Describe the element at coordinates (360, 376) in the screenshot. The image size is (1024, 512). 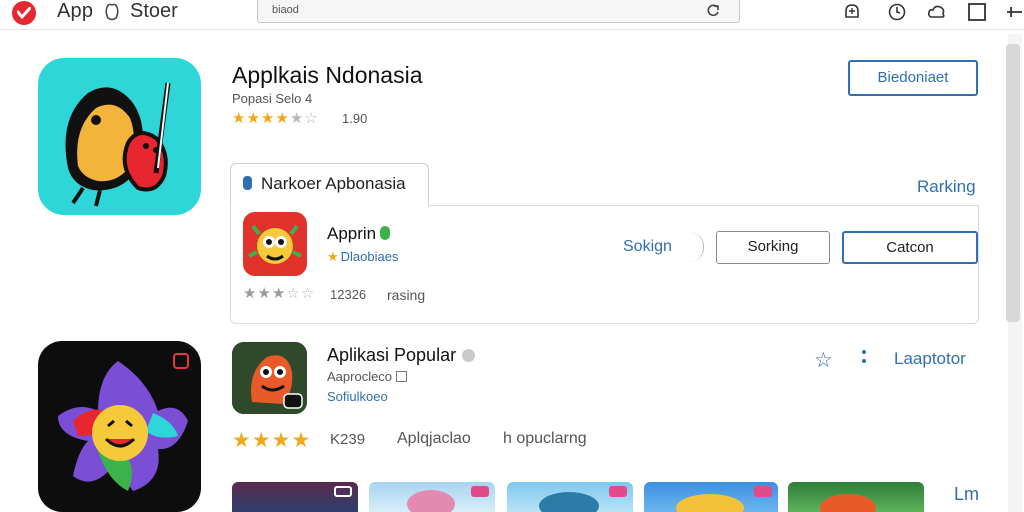
I see `popular-subtitle: Aaprocleco` at that location.